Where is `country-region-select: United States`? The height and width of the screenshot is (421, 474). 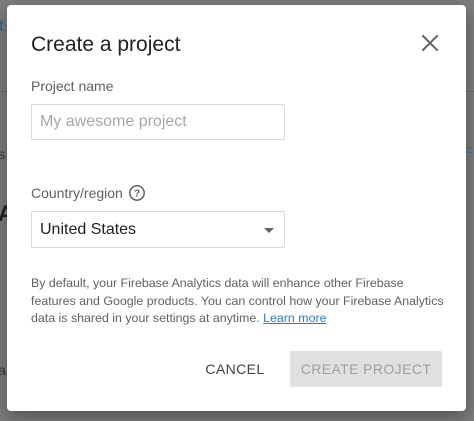 country-region-select: United States is located at coordinates (158, 229).